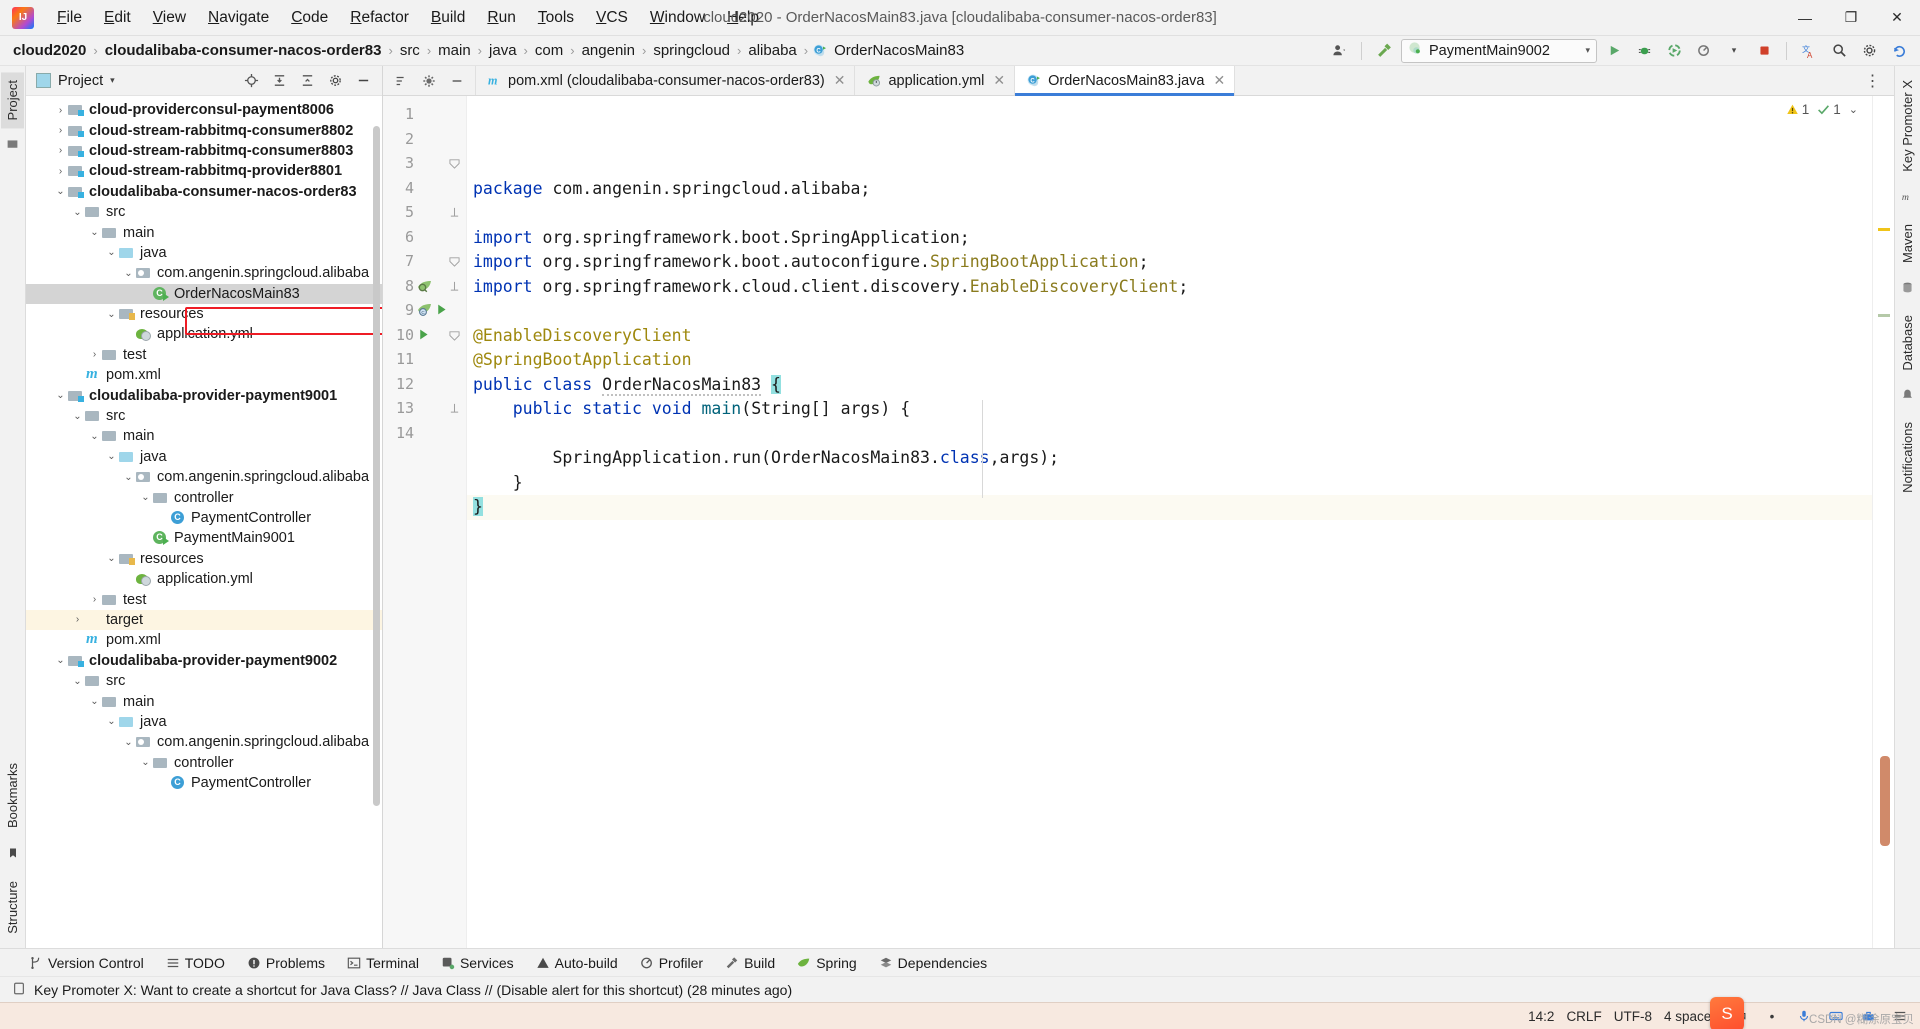  I want to click on sidebar-item-bookmarks: Bookmarks, so click(12, 795).